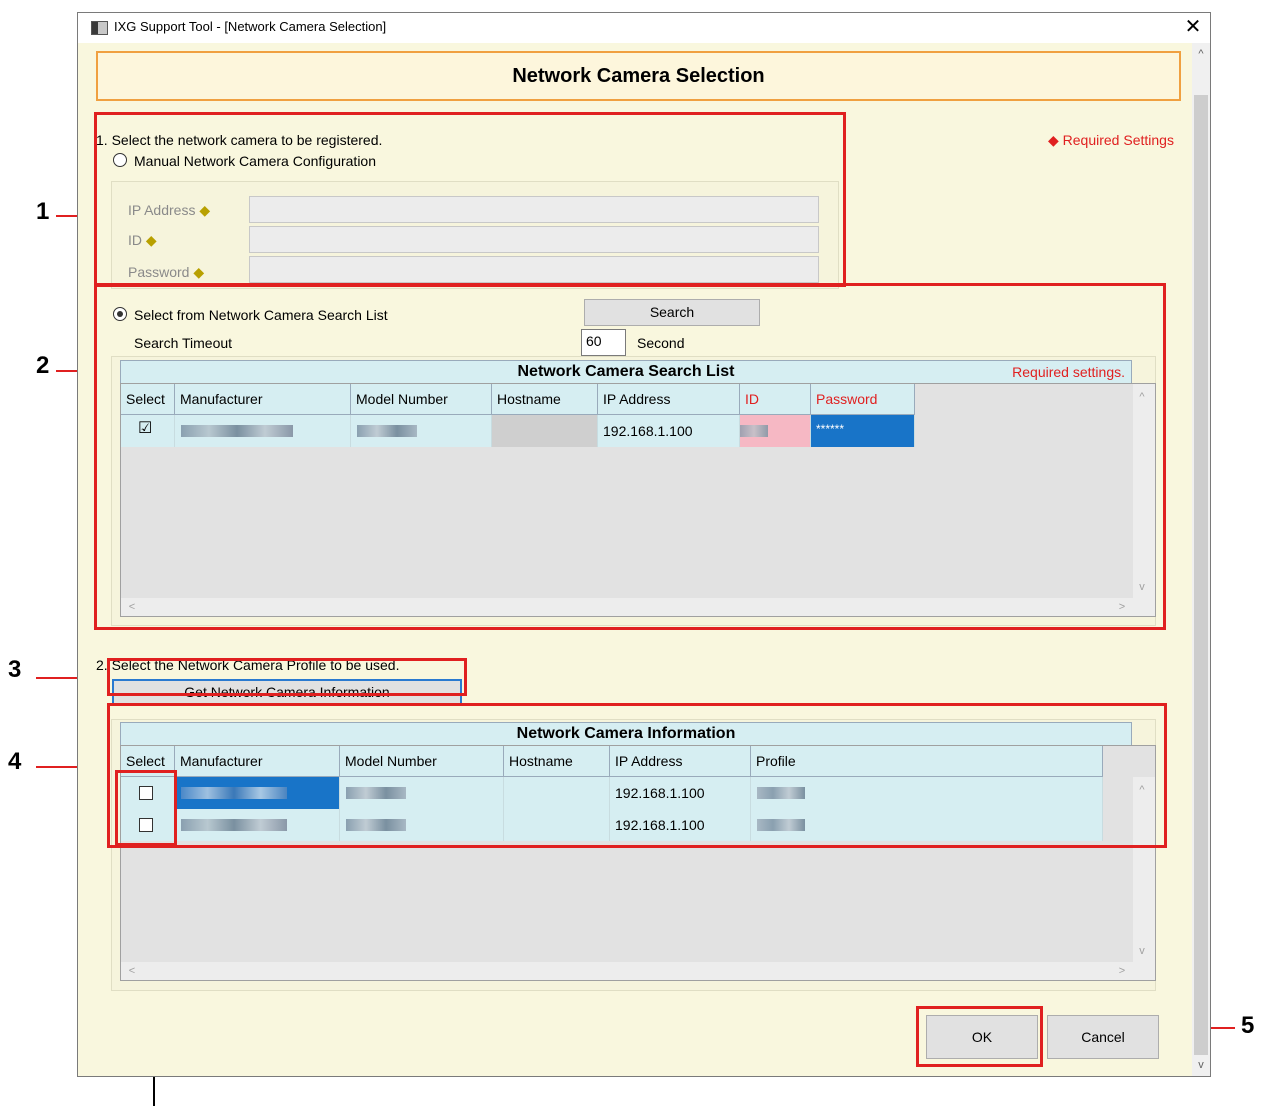  Describe the element at coordinates (1122, 971) in the screenshot. I see `scroll-right-icon: >` at that location.